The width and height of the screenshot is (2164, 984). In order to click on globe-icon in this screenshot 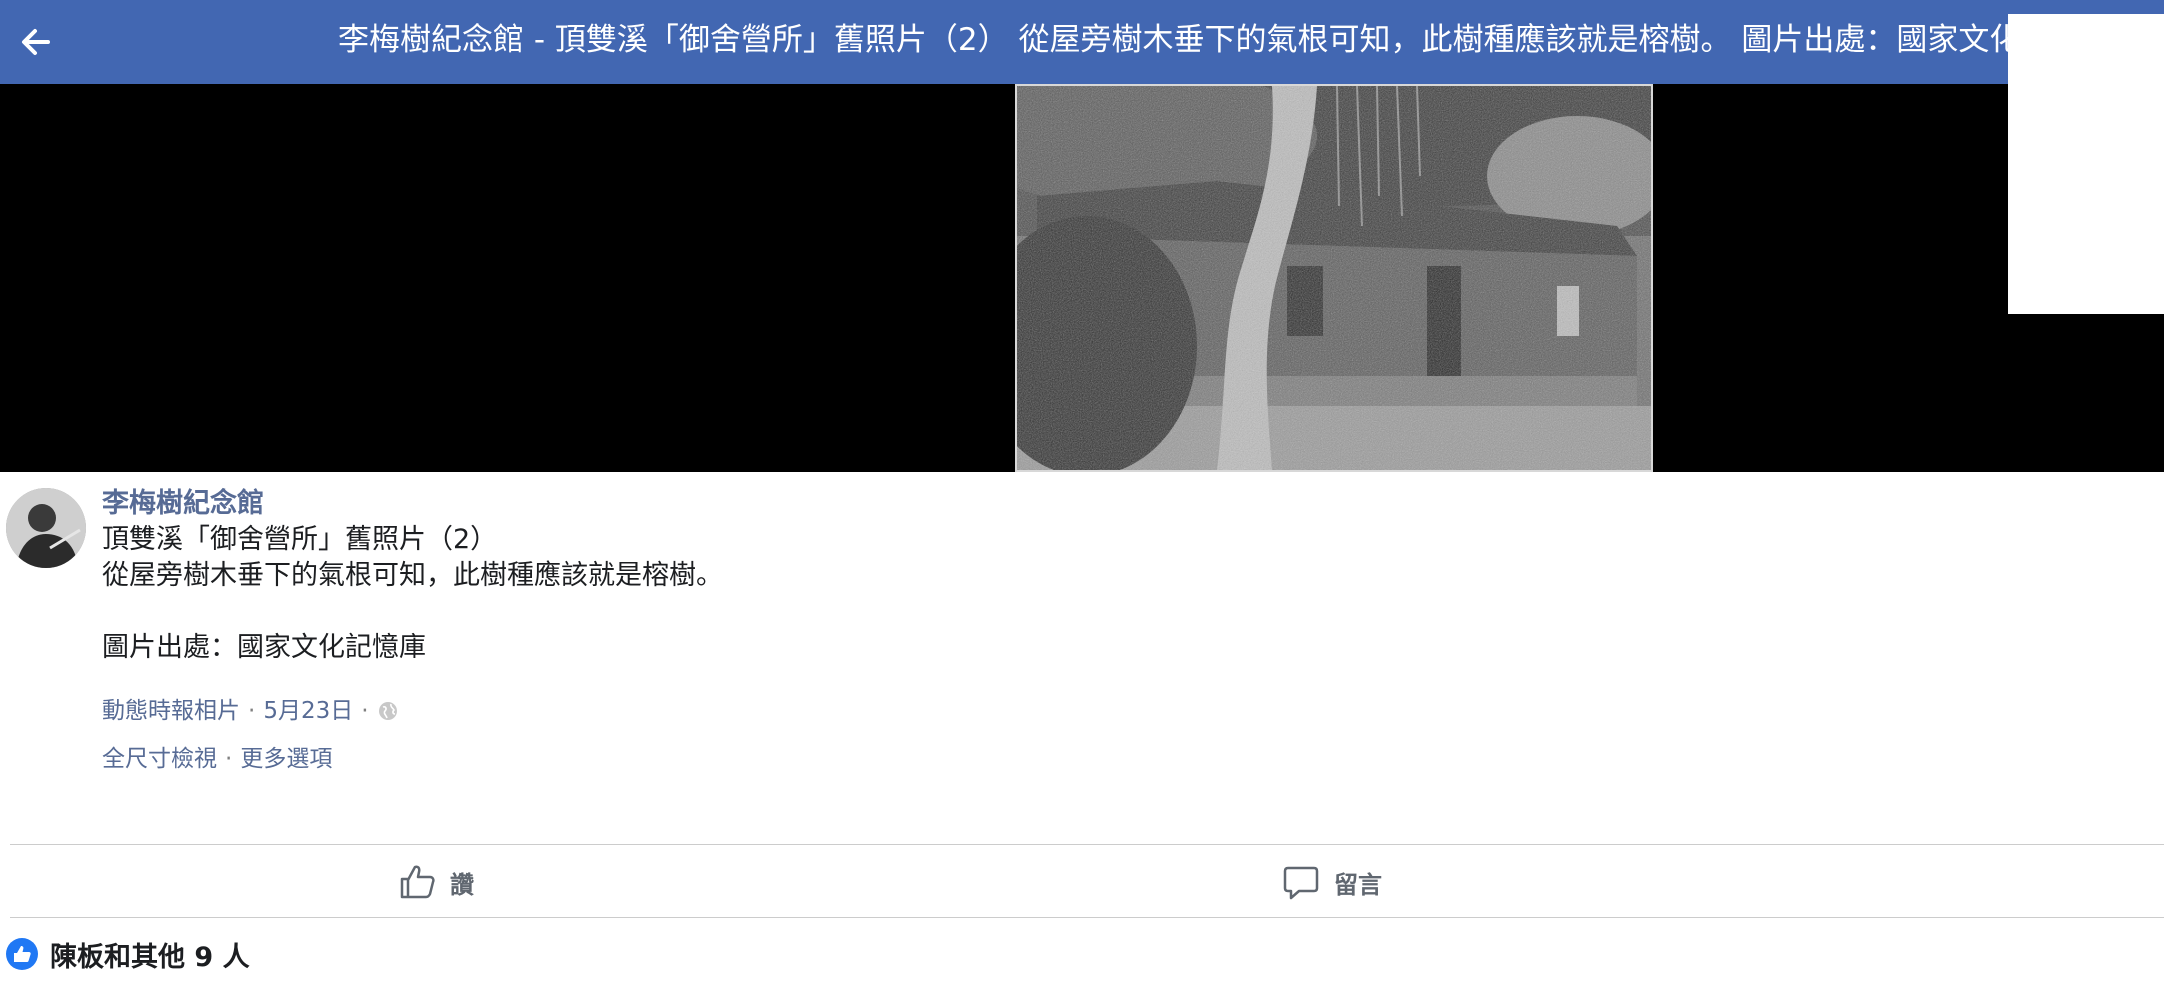, I will do `click(388, 711)`.